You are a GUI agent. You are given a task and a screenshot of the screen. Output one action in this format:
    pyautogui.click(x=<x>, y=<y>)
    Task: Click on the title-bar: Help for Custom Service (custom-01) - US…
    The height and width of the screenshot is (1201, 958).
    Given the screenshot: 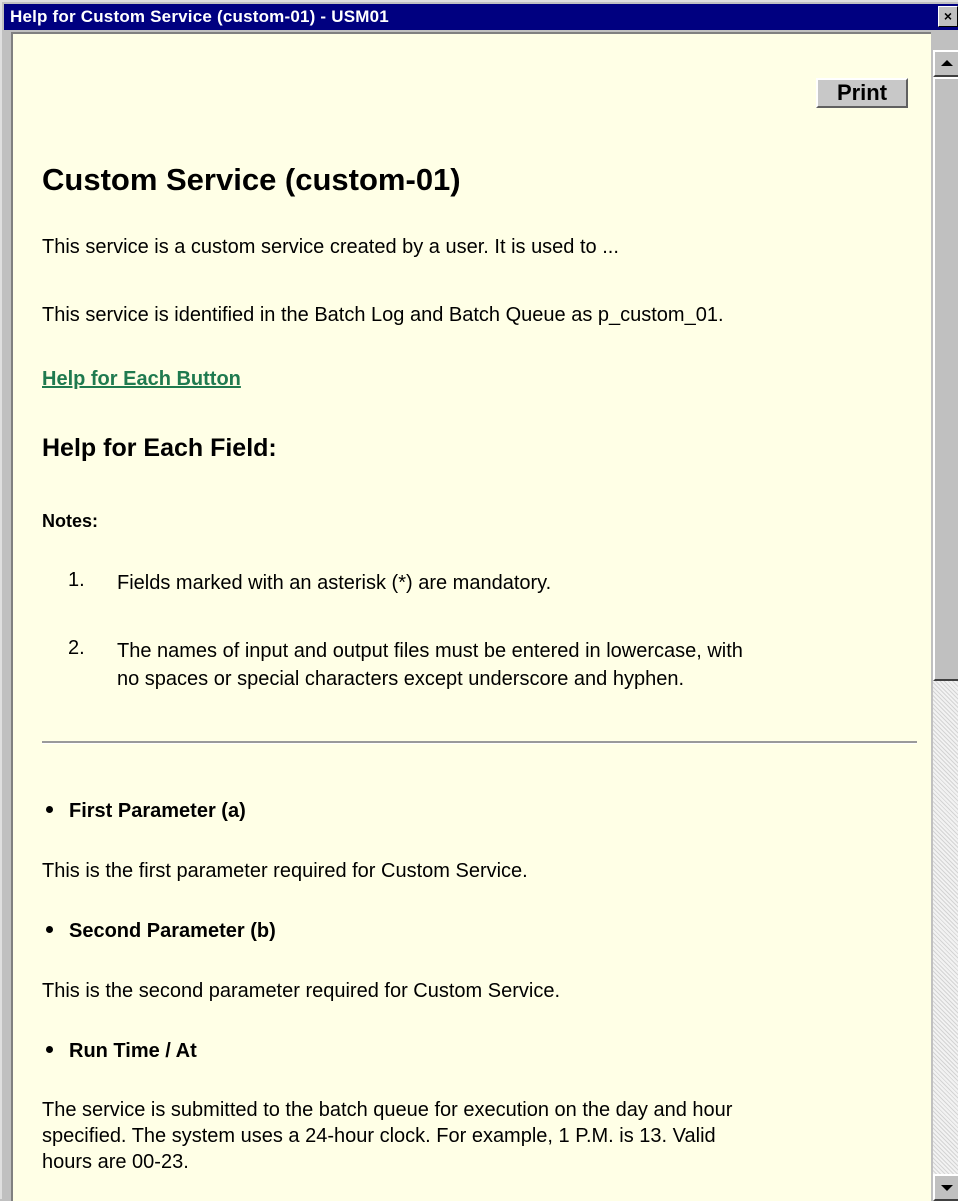 What is the action you would take?
    pyautogui.click(x=481, y=17)
    